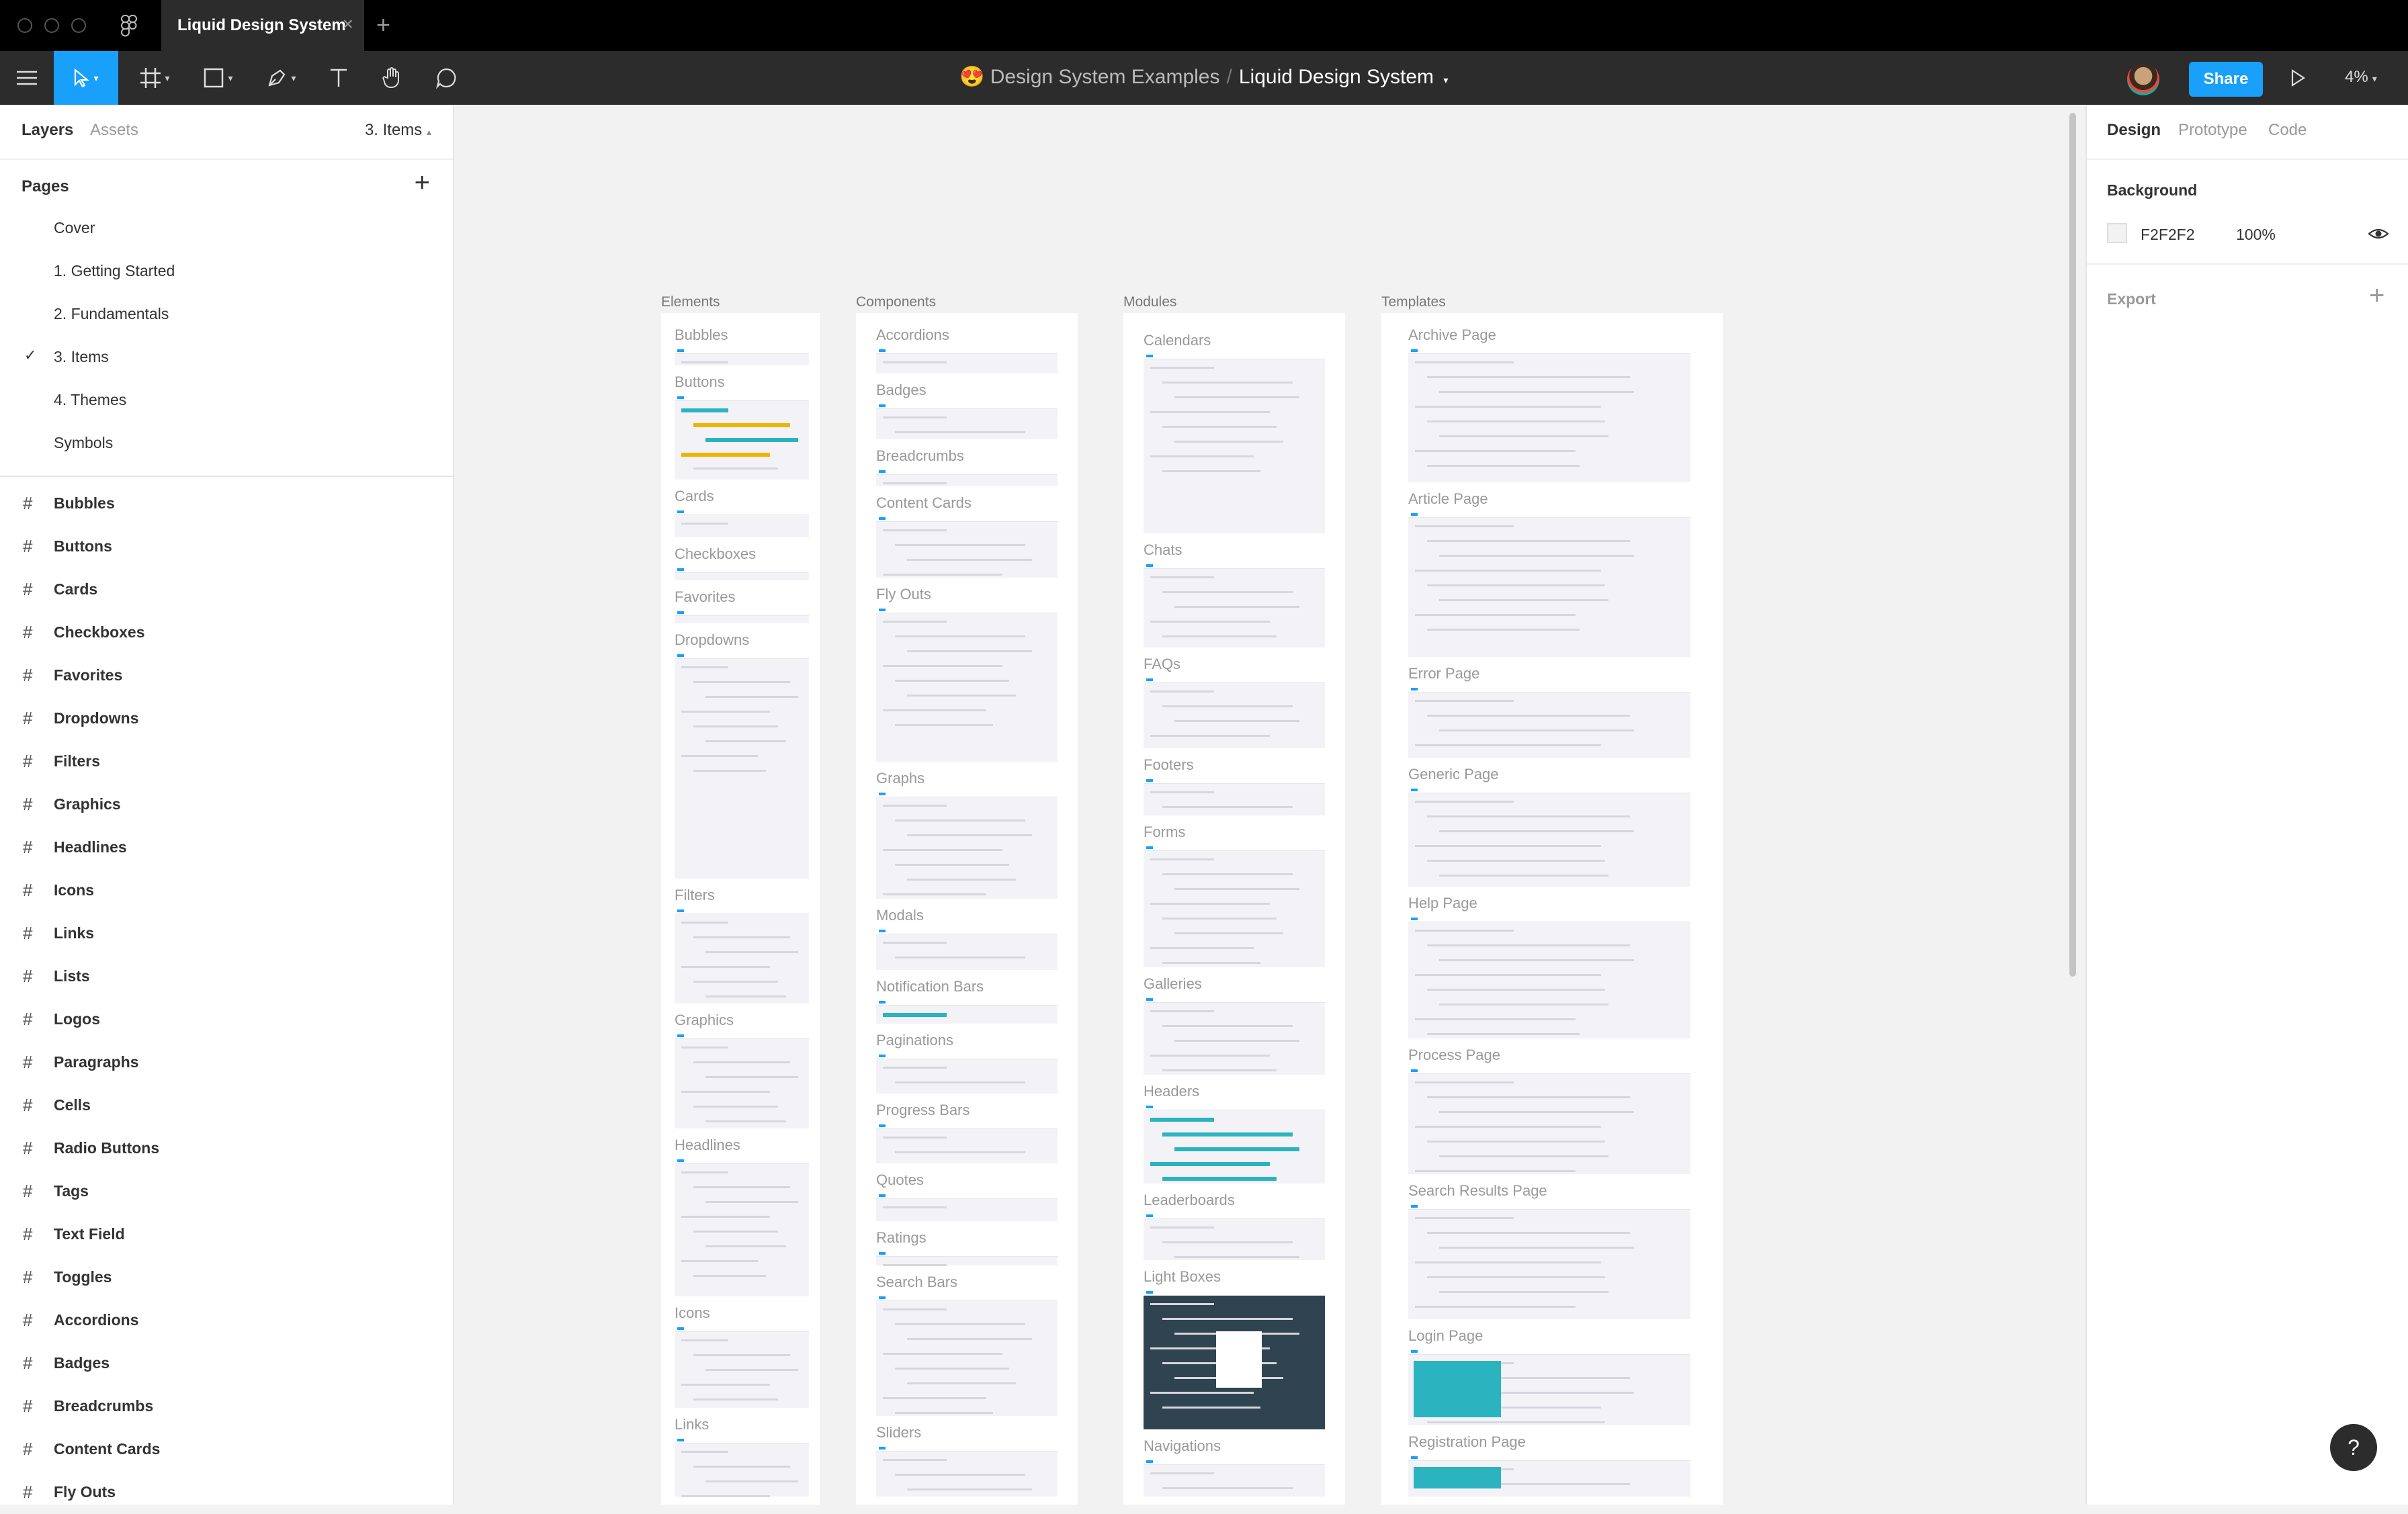  I want to click on section-label: Quotes, so click(900, 1180).